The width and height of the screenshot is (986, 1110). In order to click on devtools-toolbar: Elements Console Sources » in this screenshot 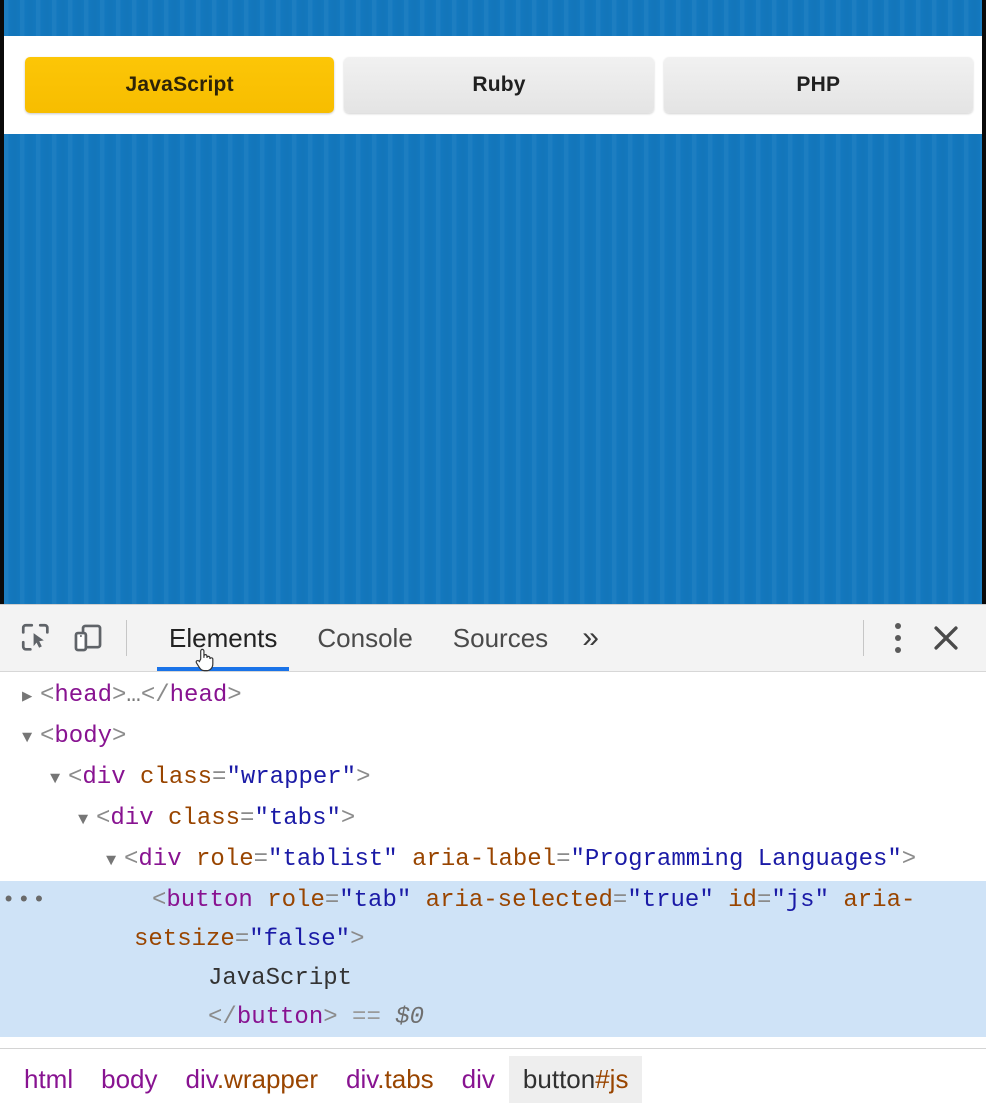, I will do `click(493, 638)`.